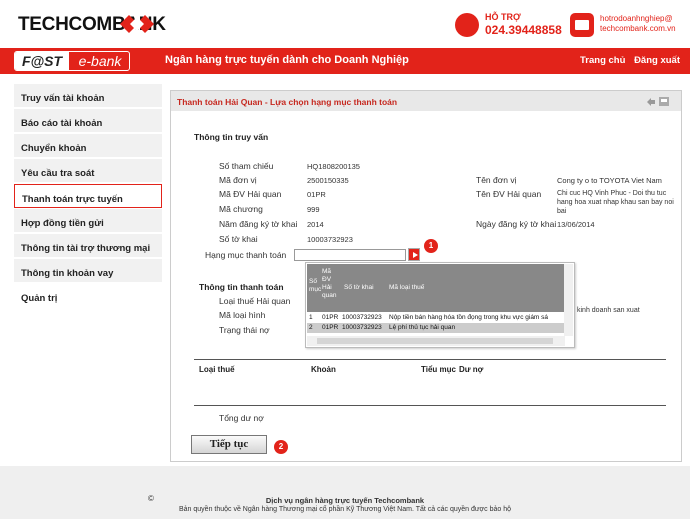 Image resolution: width=690 pixels, height=519 pixels. Describe the element at coordinates (311, 327) in the screenshot. I see `popup-row-no: 2` at that location.